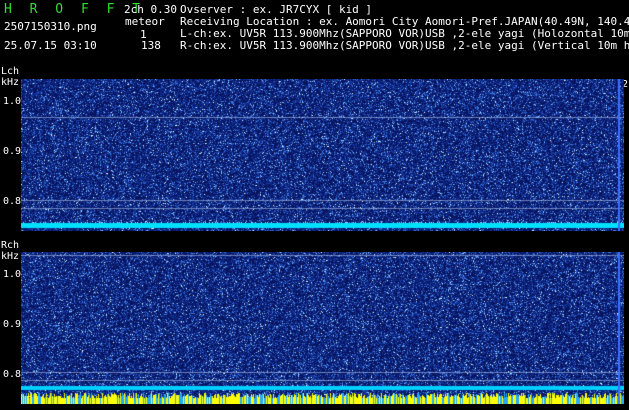 The width and height of the screenshot is (629, 410). What do you see at coordinates (12, 201) in the screenshot?
I see `lch-tick-0-8: 0.8` at bounding box center [12, 201].